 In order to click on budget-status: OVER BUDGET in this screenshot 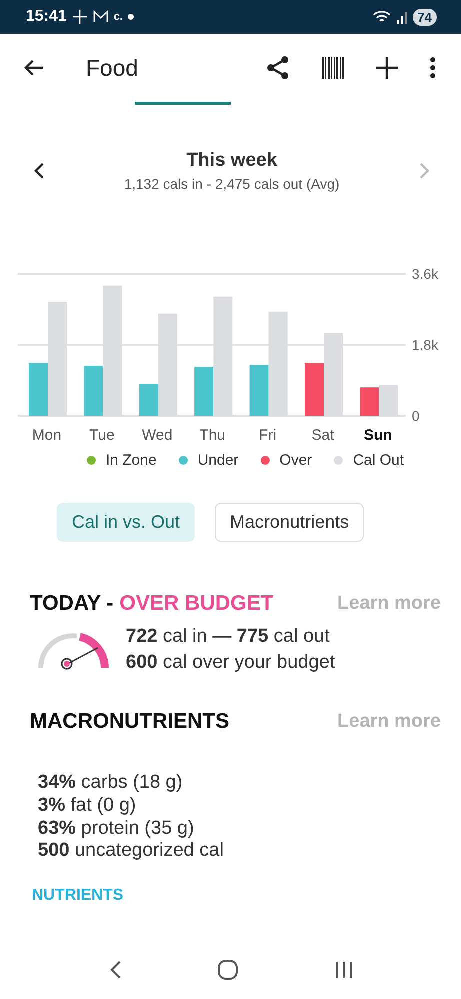, I will do `click(197, 604)`.